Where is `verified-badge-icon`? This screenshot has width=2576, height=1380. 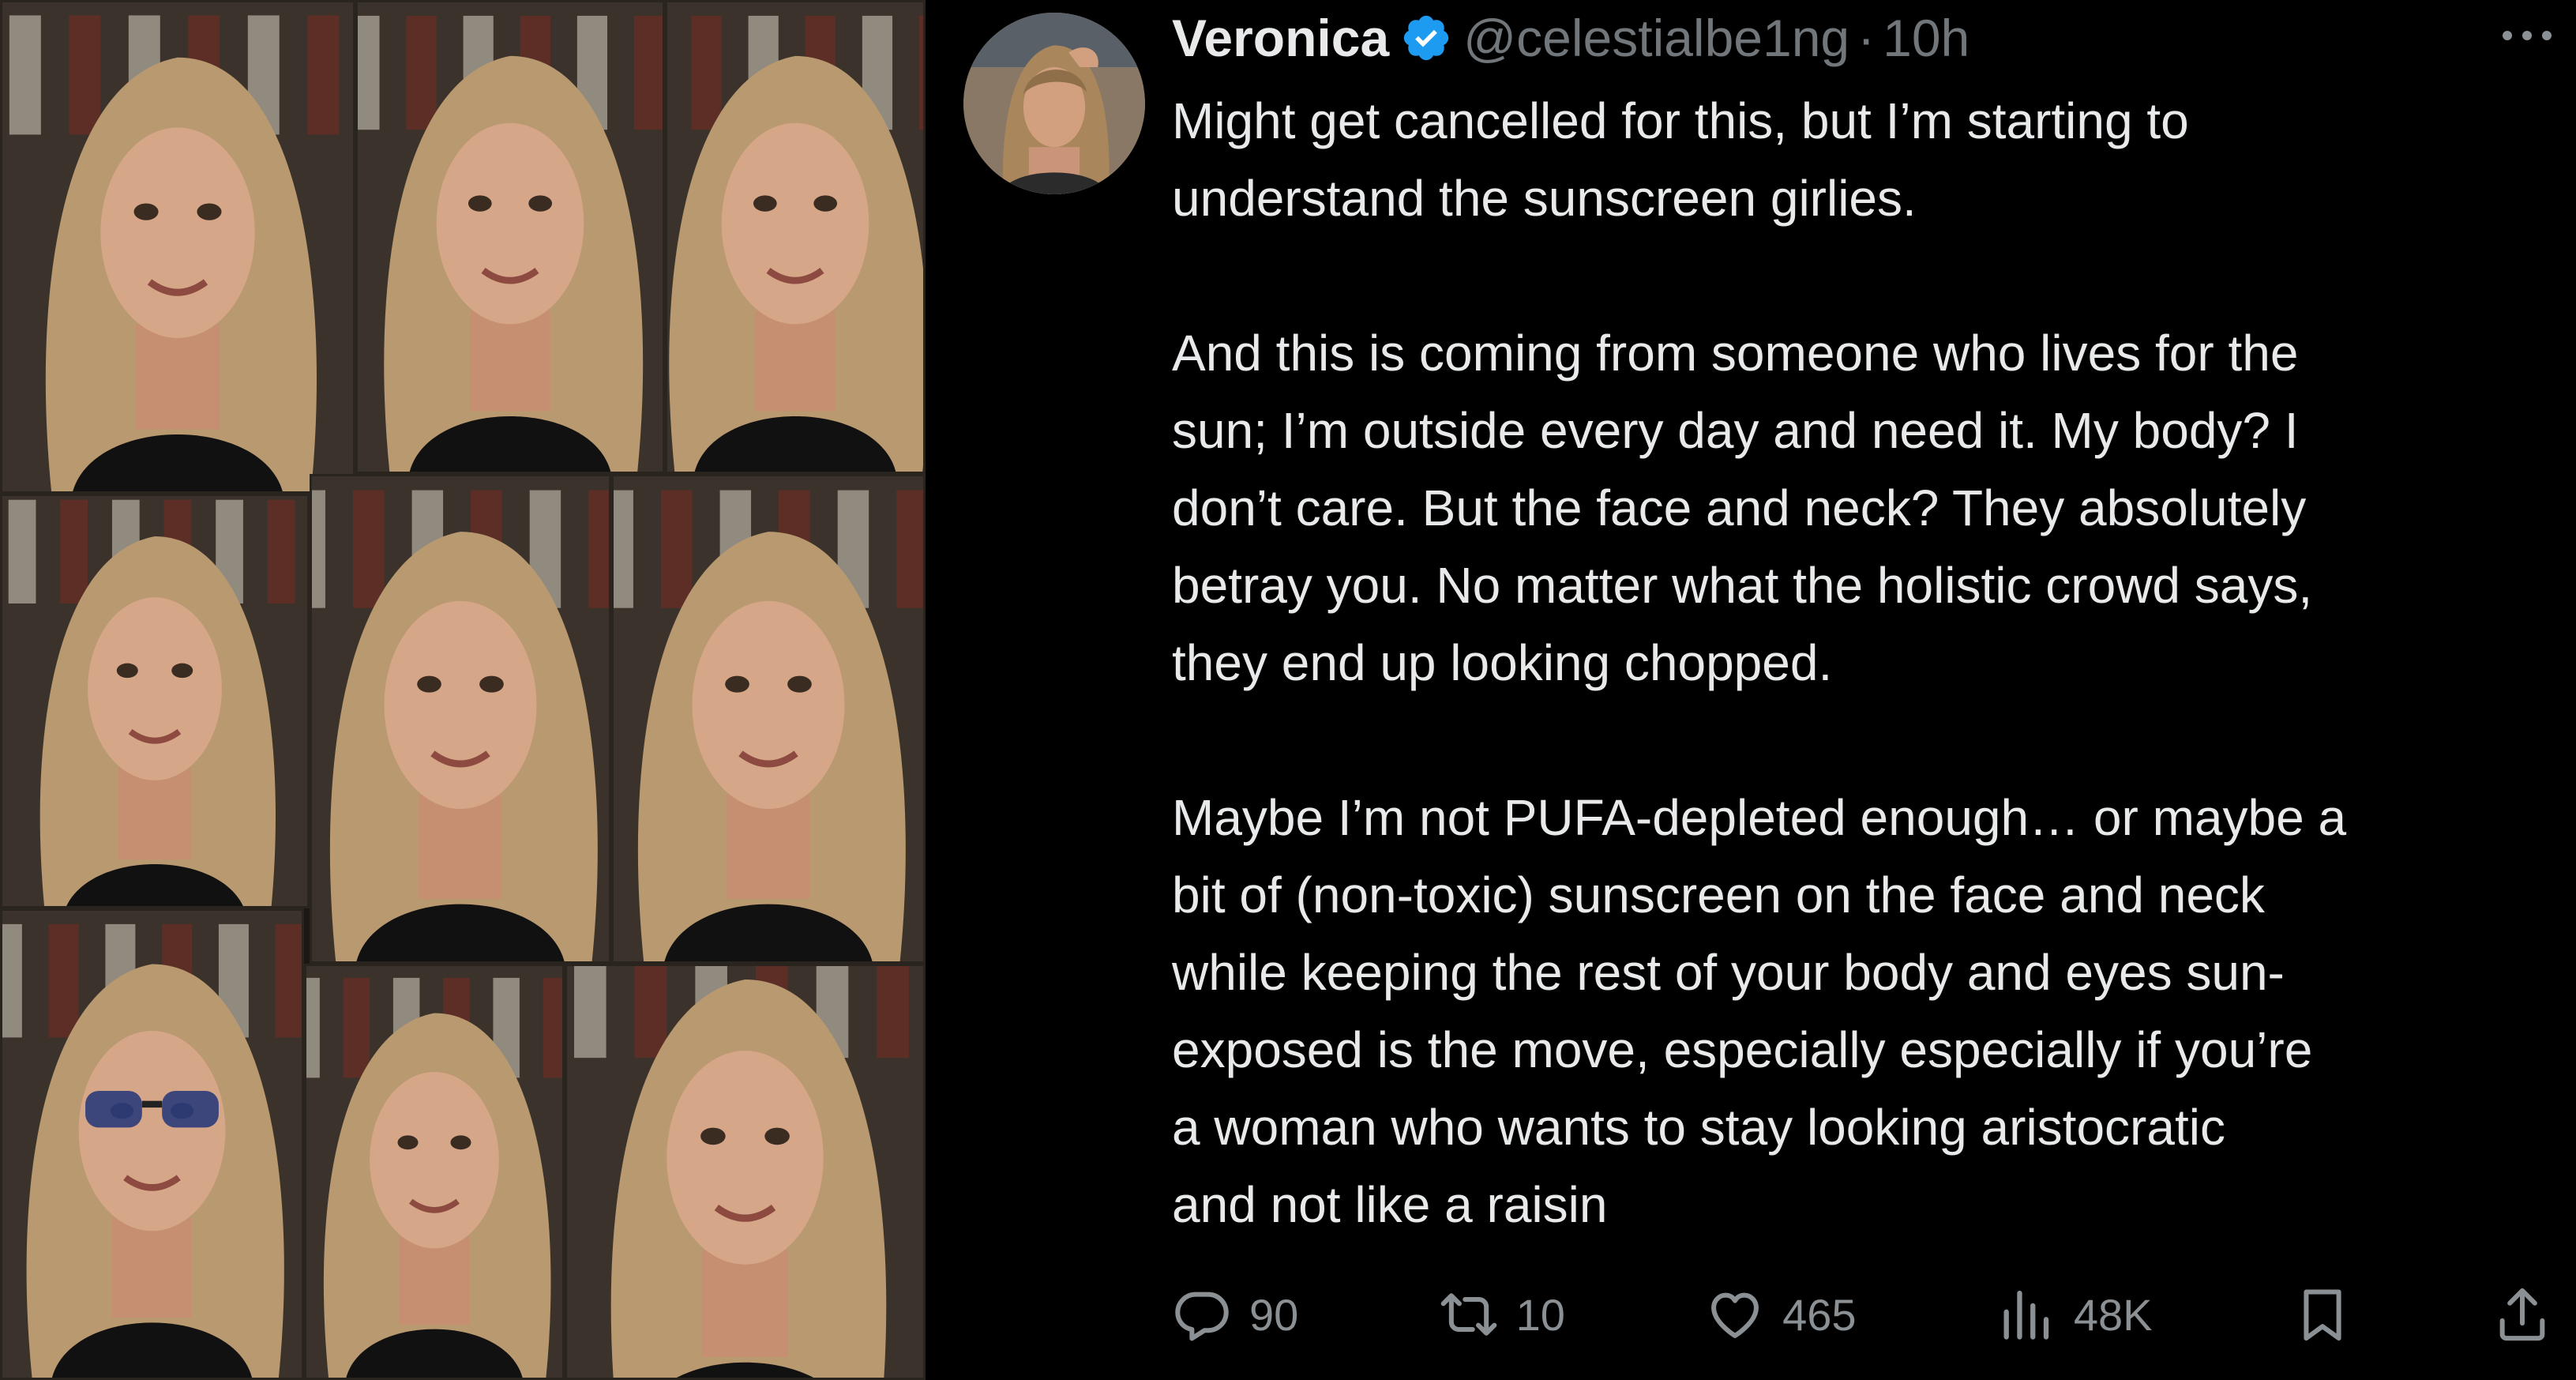
verified-badge-icon is located at coordinates (1426, 38).